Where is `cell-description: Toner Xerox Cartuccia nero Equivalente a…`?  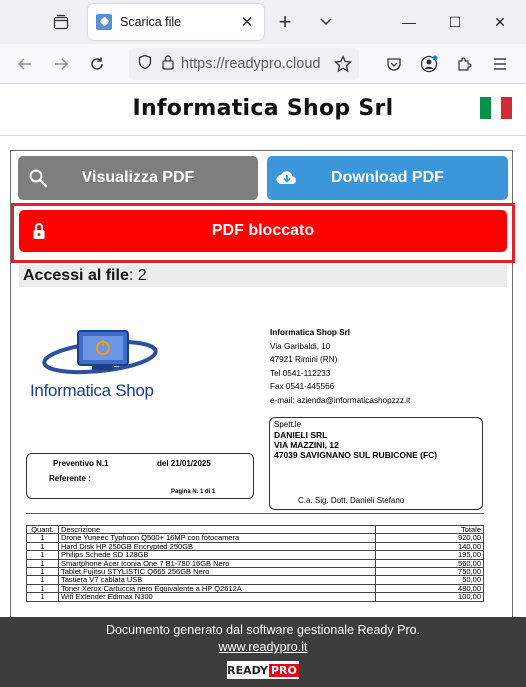
cell-description: Toner Xerox Cartuccia nero Equivalente a… is located at coordinates (217, 588).